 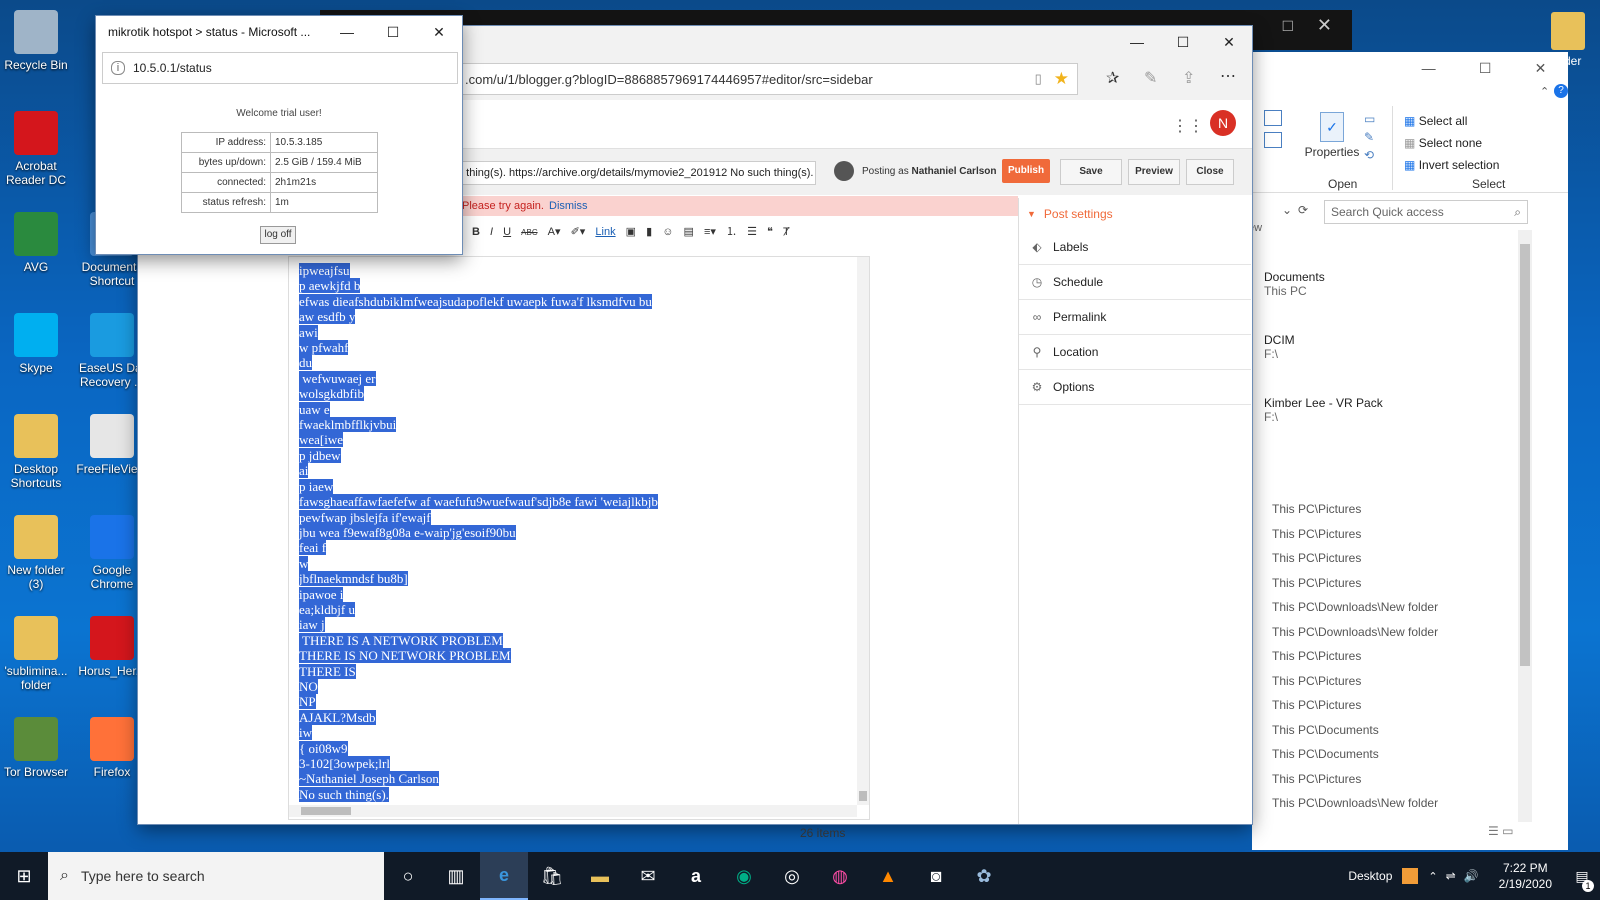 I want to click on camera-app-icon: ◍, so click(x=840, y=876).